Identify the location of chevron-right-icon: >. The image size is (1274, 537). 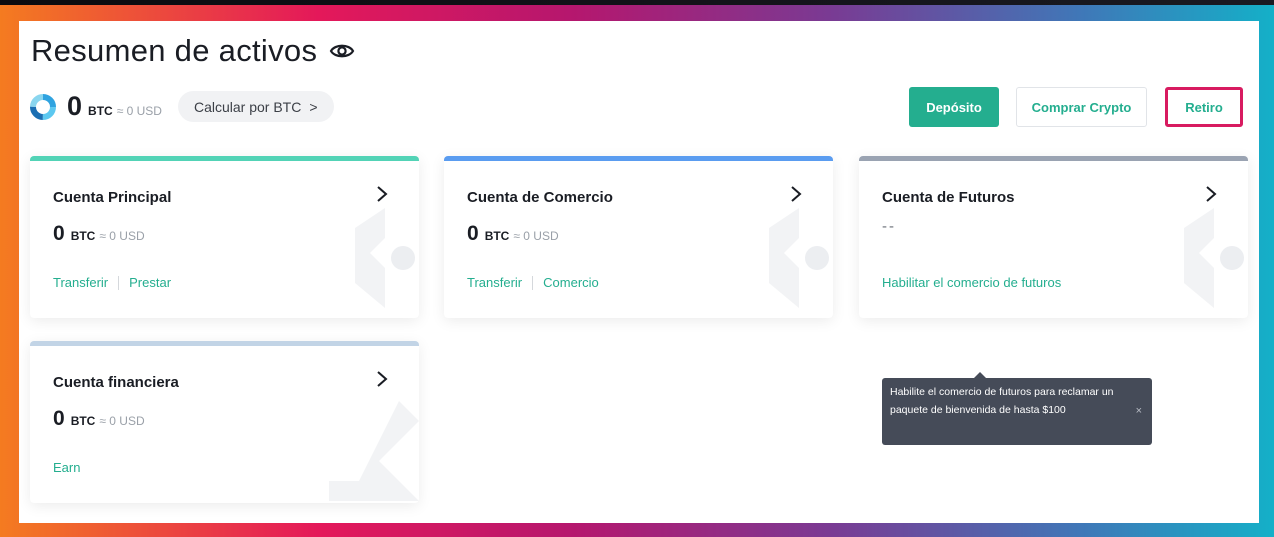
(313, 106).